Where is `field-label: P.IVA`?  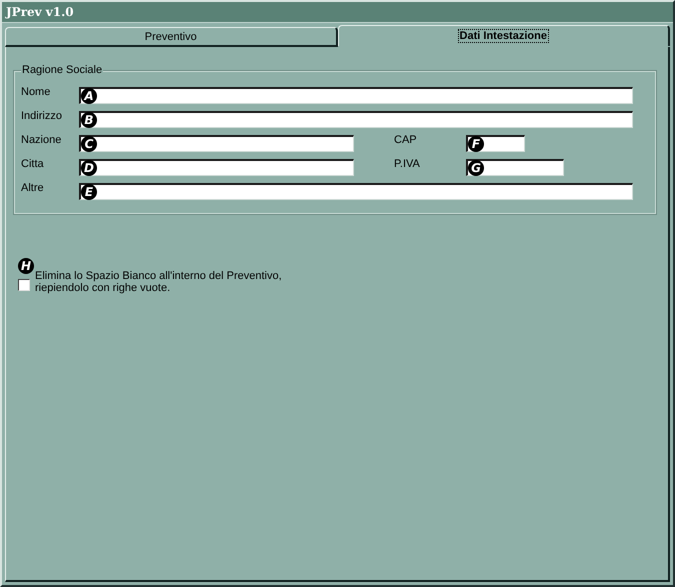 field-label: P.IVA is located at coordinates (407, 164).